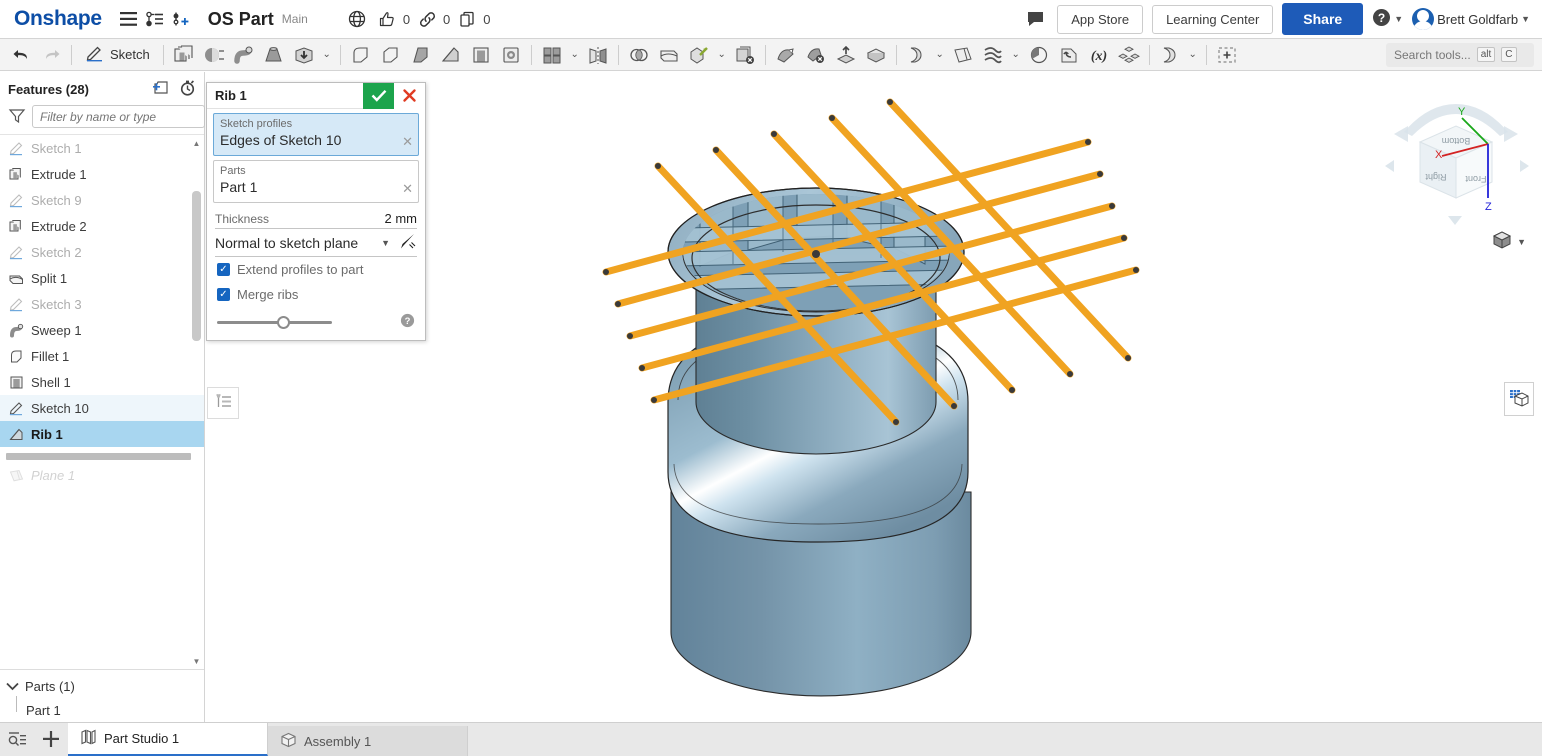  What do you see at coordinates (304, 55) in the screenshot?
I see `thicken-icon` at bounding box center [304, 55].